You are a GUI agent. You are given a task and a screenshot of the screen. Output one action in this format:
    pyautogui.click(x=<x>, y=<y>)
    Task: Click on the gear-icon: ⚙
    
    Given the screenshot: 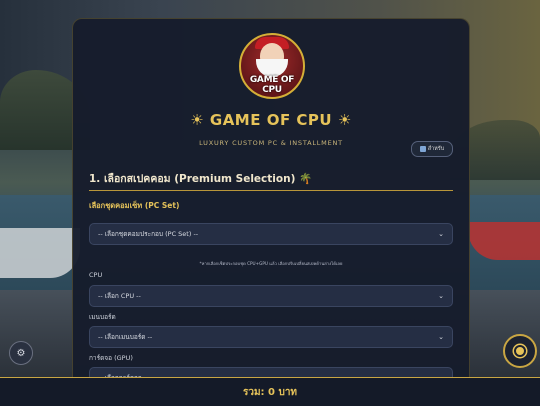 What is the action you would take?
    pyautogui.click(x=21, y=353)
    